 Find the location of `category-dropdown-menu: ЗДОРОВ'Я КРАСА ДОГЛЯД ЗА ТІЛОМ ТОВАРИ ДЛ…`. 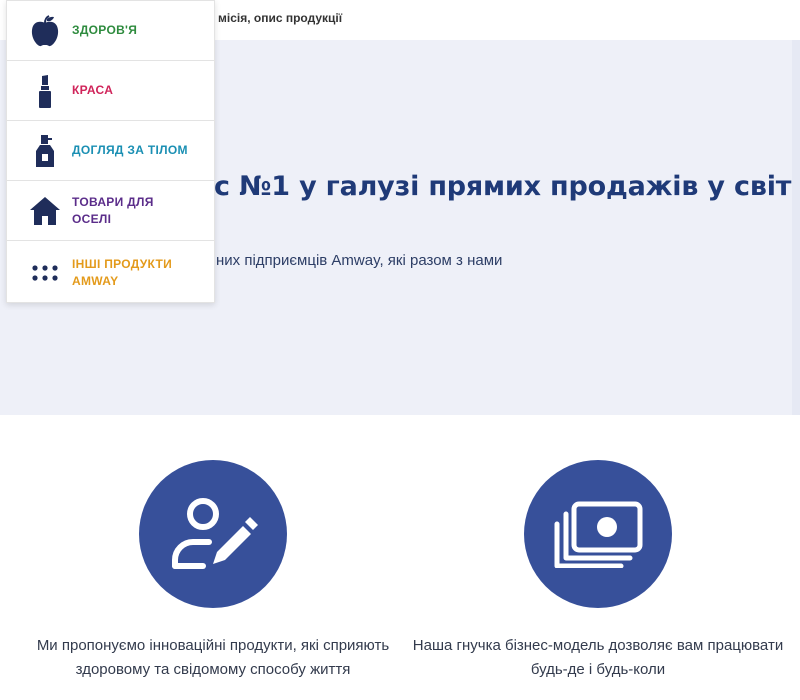

category-dropdown-menu: ЗДОРОВ'Я КРАСА ДОГЛЯД ЗА ТІЛОМ ТОВАРИ ДЛ… is located at coordinates (110, 151).